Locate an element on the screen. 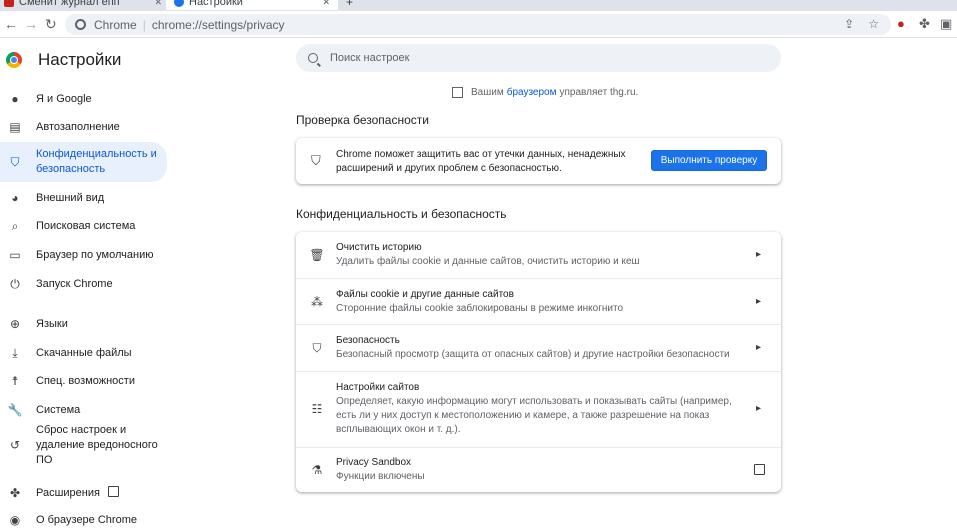 This screenshot has width=957, height=529. back-icon: ← is located at coordinates (11, 24).